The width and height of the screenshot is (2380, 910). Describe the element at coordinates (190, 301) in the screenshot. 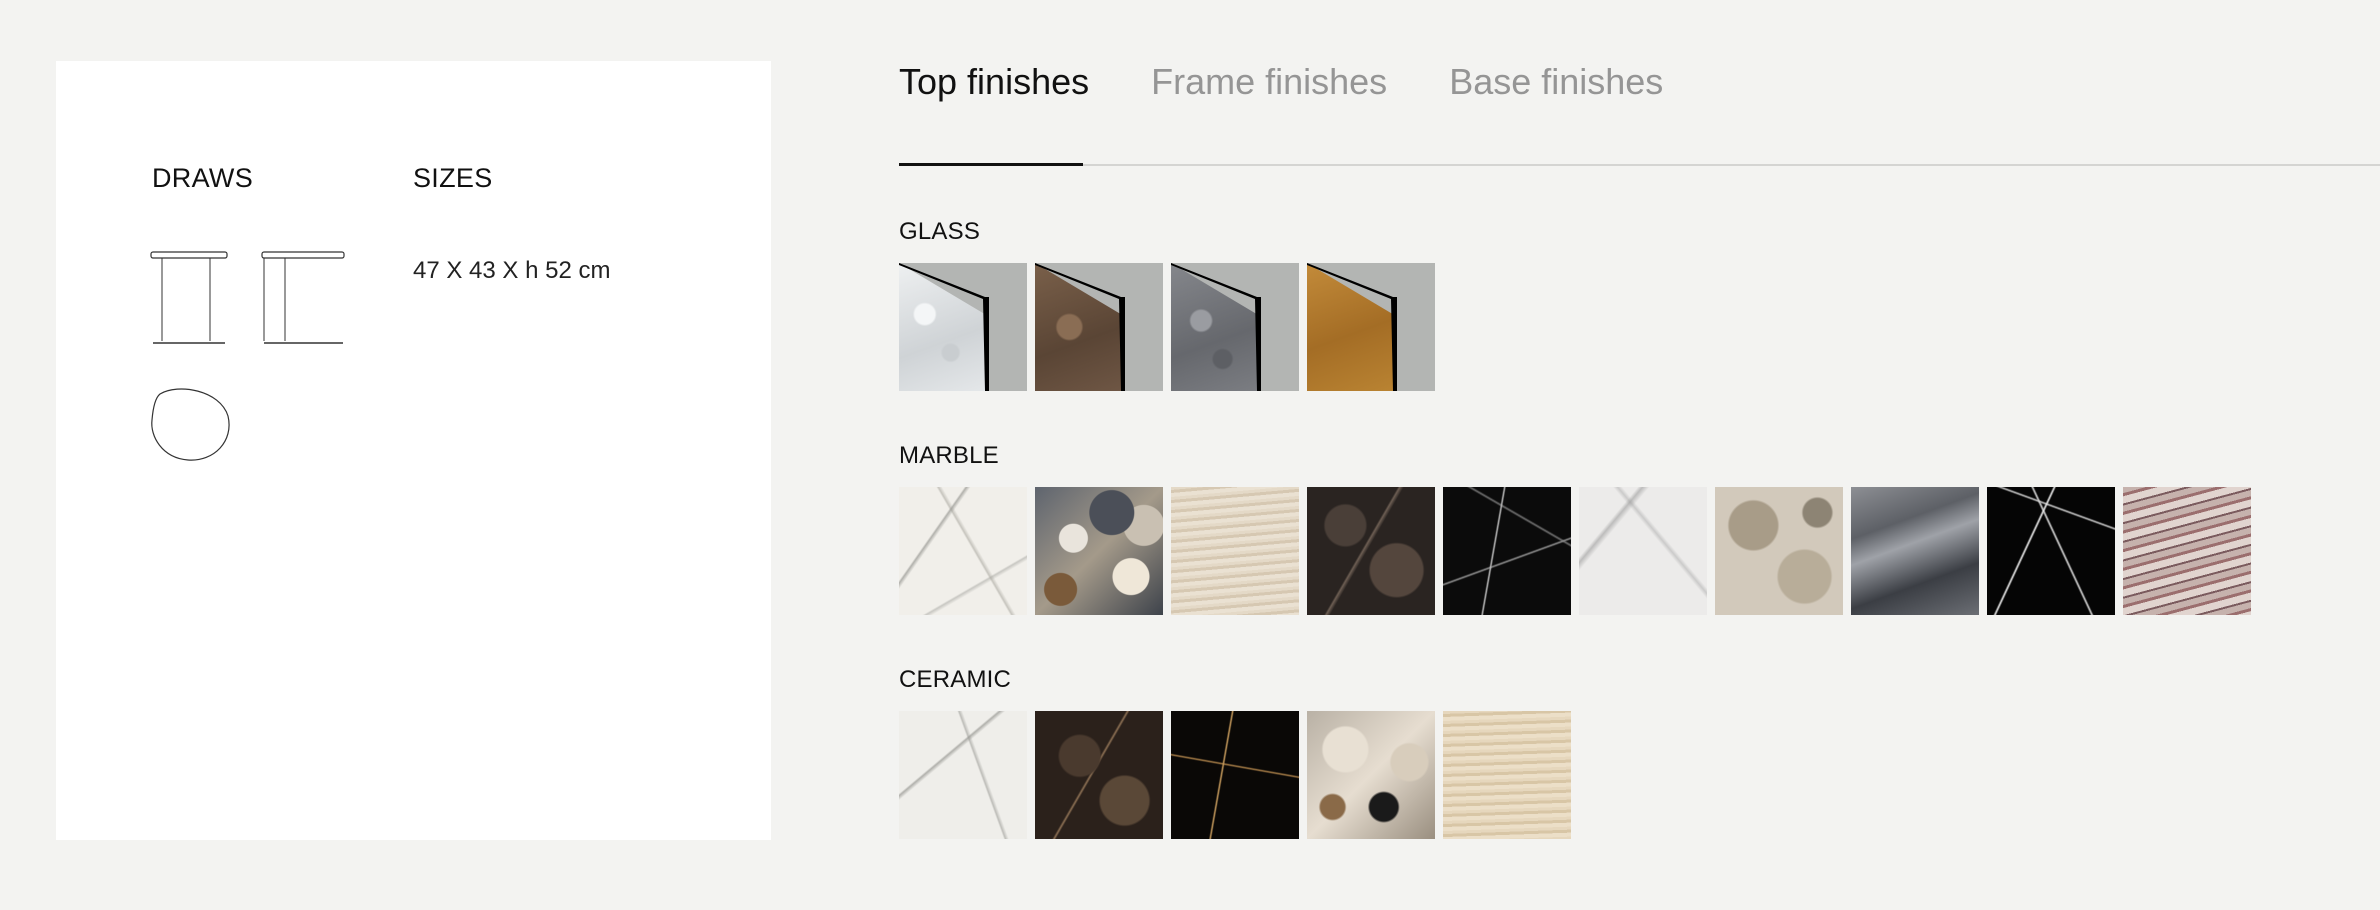

I see `table-front-view-drawing` at that location.